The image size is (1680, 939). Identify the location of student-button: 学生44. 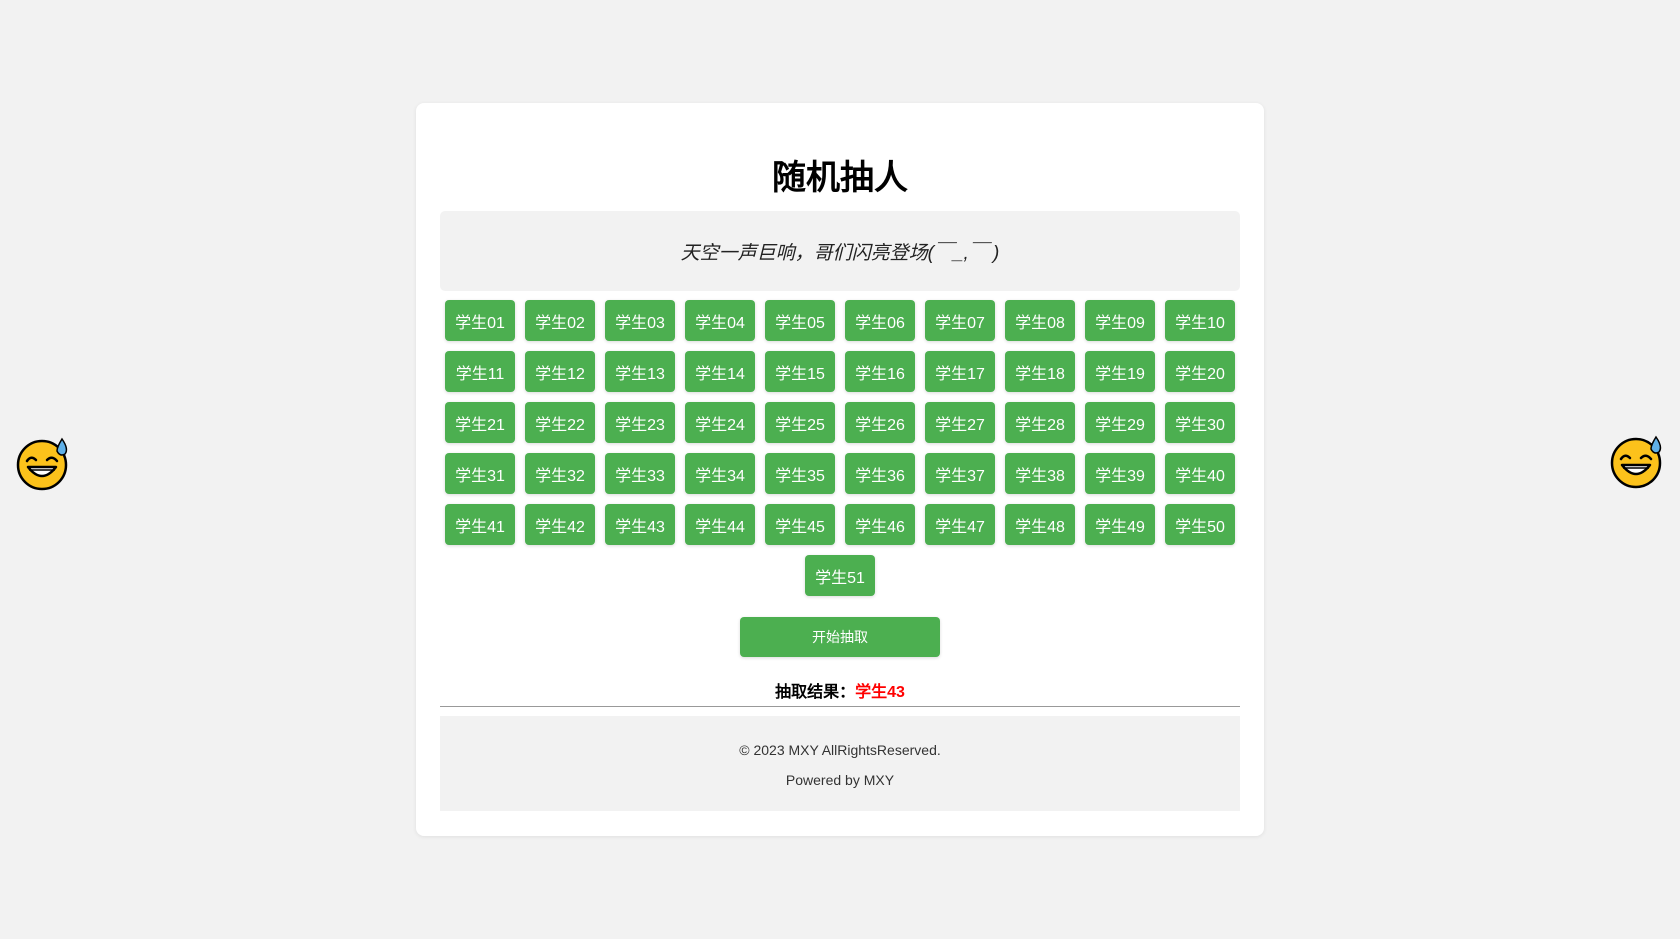
(720, 524).